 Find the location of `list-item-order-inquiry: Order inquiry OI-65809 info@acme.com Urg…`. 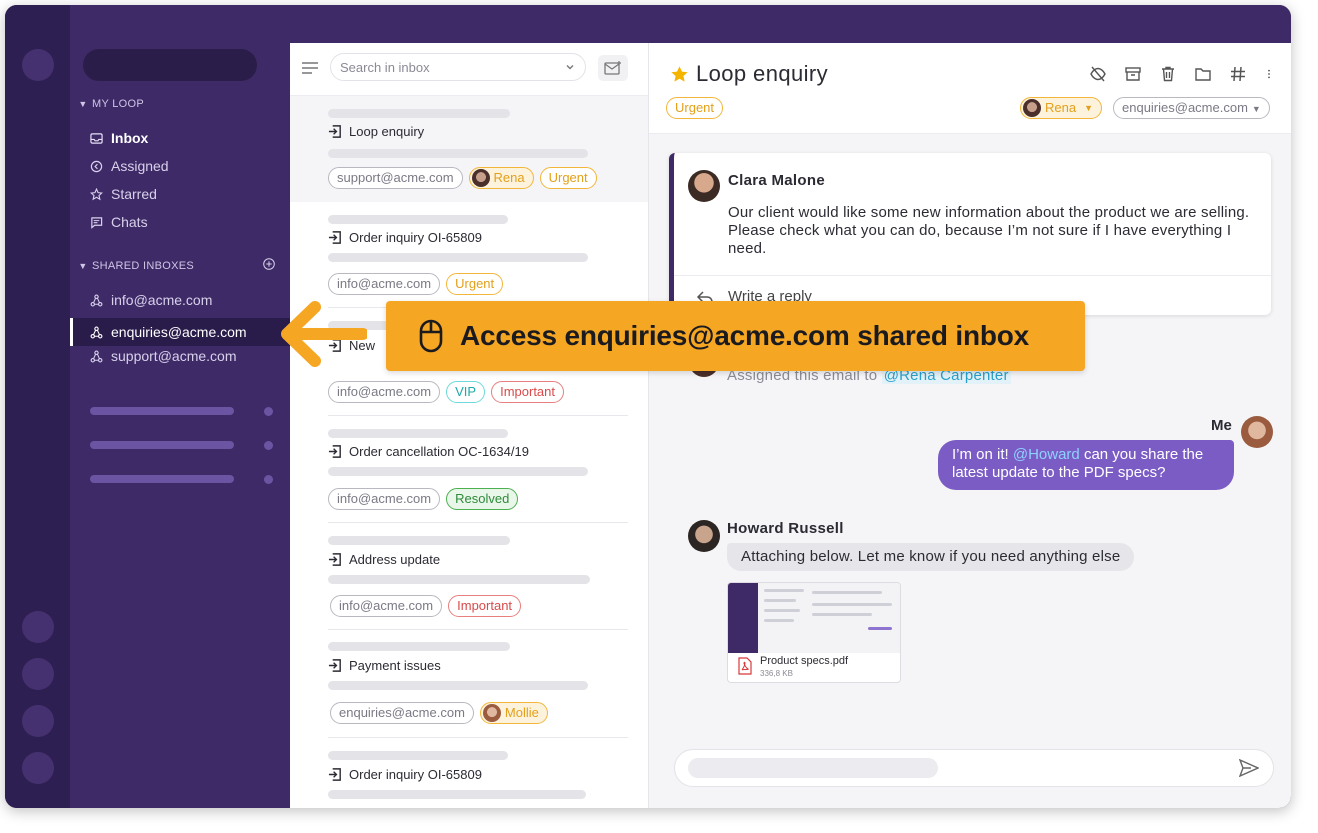

list-item-order-inquiry: Order inquiry OI-65809 info@acme.com Urg… is located at coordinates (469, 255).